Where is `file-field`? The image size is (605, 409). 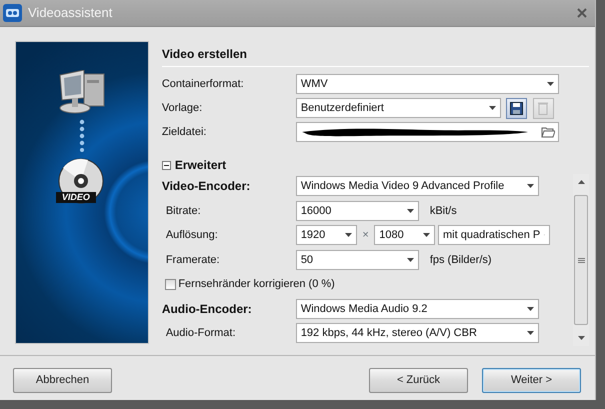 file-field is located at coordinates (427, 132).